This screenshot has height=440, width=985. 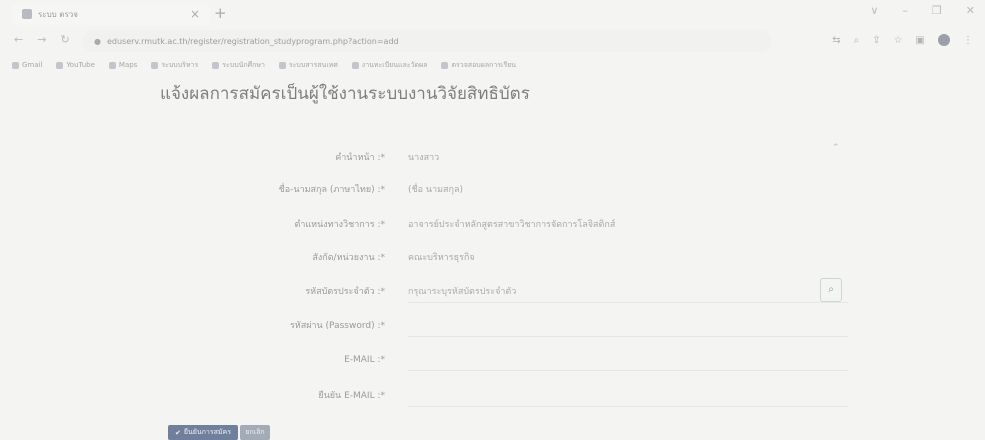 I want to click on prefix-select: นางสาว, so click(x=423, y=158).